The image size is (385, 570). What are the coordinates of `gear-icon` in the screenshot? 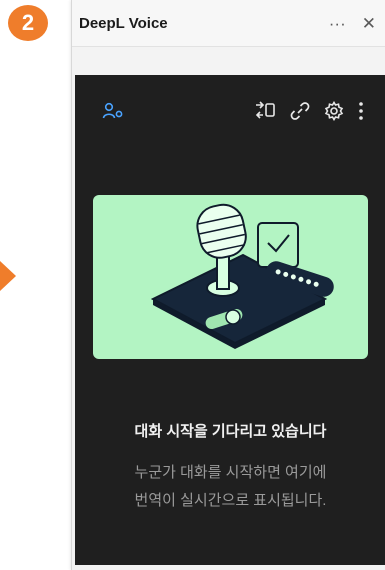 It's located at (334, 111).